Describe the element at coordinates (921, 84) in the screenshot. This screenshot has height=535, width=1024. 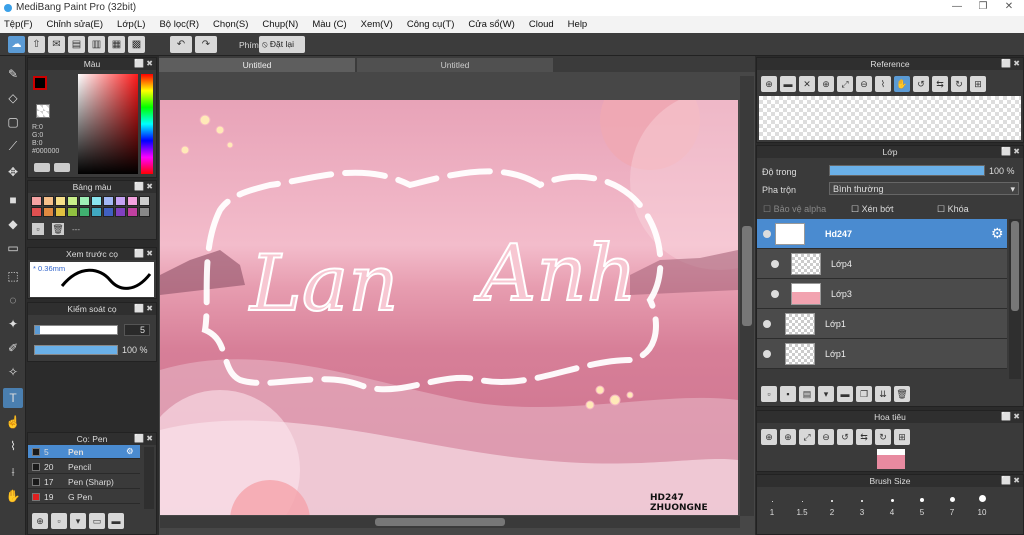
I see `ref-rotate-left-icon: ↺` at that location.